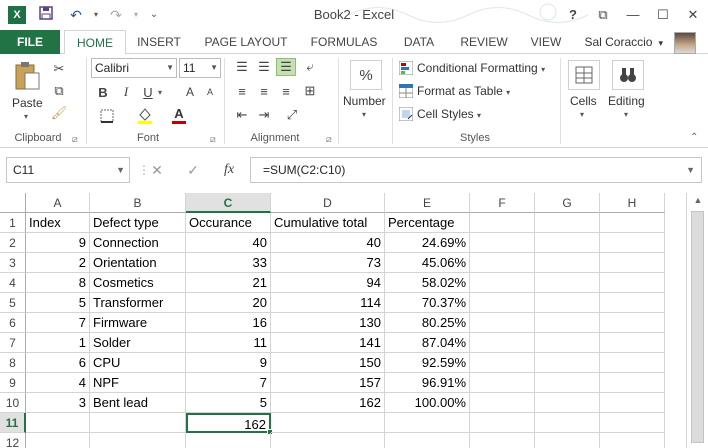  What do you see at coordinates (58, 343) in the screenshot?
I see `cell-a7: 1` at bounding box center [58, 343].